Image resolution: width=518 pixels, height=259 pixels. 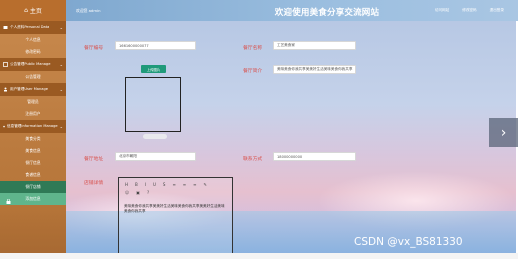 I want to click on shop-detail-label: 店铺详情, so click(x=94, y=183).